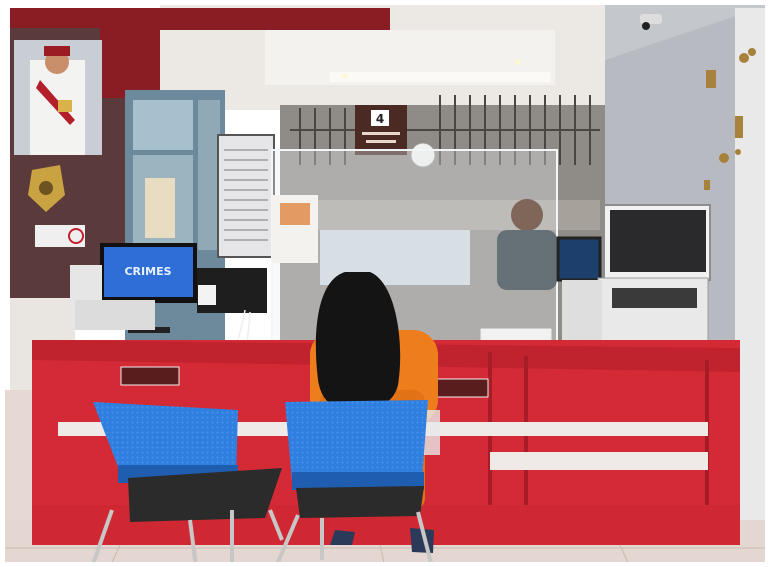 This screenshot has width=770, height=567. What do you see at coordinates (295, 214) in the screenshot?
I see `shield-paper-picture` at bounding box center [295, 214].